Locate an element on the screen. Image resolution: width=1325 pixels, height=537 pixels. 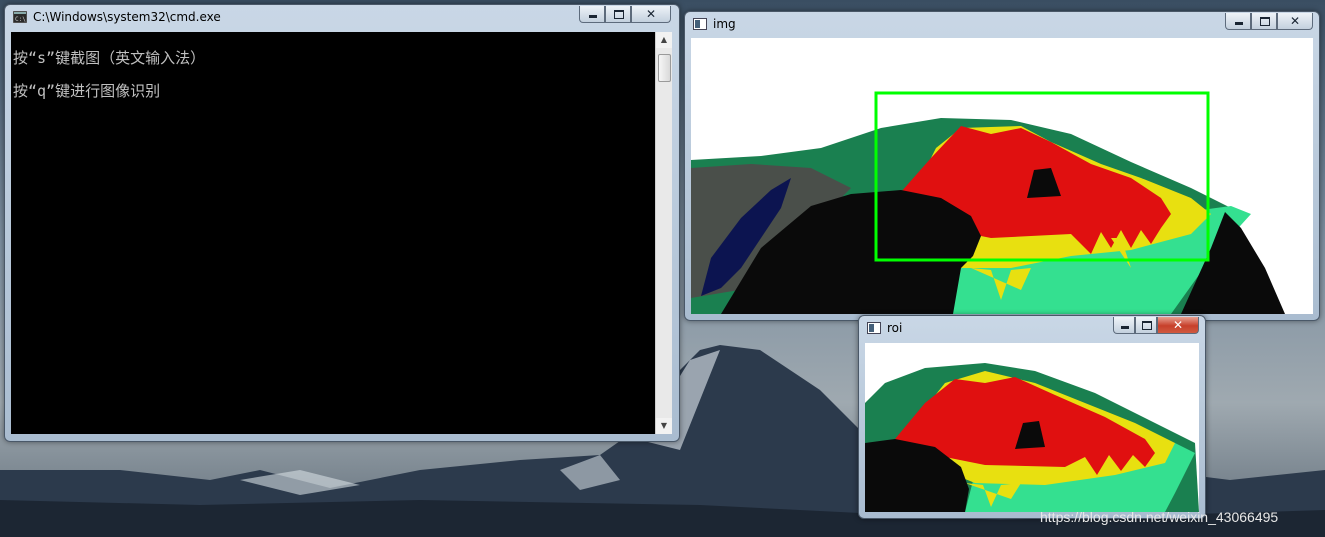
img-window-title: img is located at coordinates (724, 24).